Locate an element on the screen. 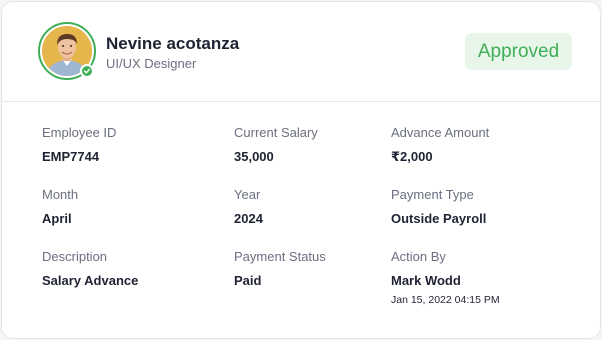 Image resolution: width=602 pixels, height=340 pixels. action-by-value: Mark Wodd is located at coordinates (426, 280).